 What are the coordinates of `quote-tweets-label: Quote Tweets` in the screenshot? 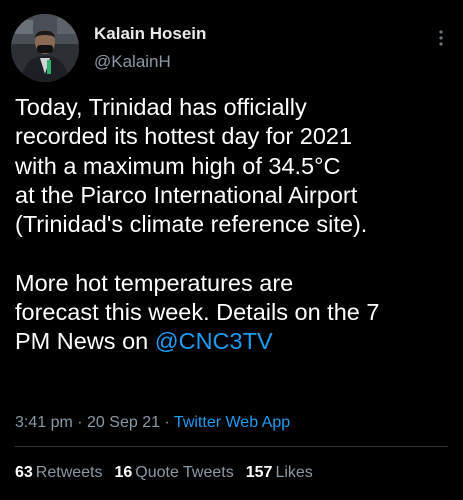 It's located at (184, 472).